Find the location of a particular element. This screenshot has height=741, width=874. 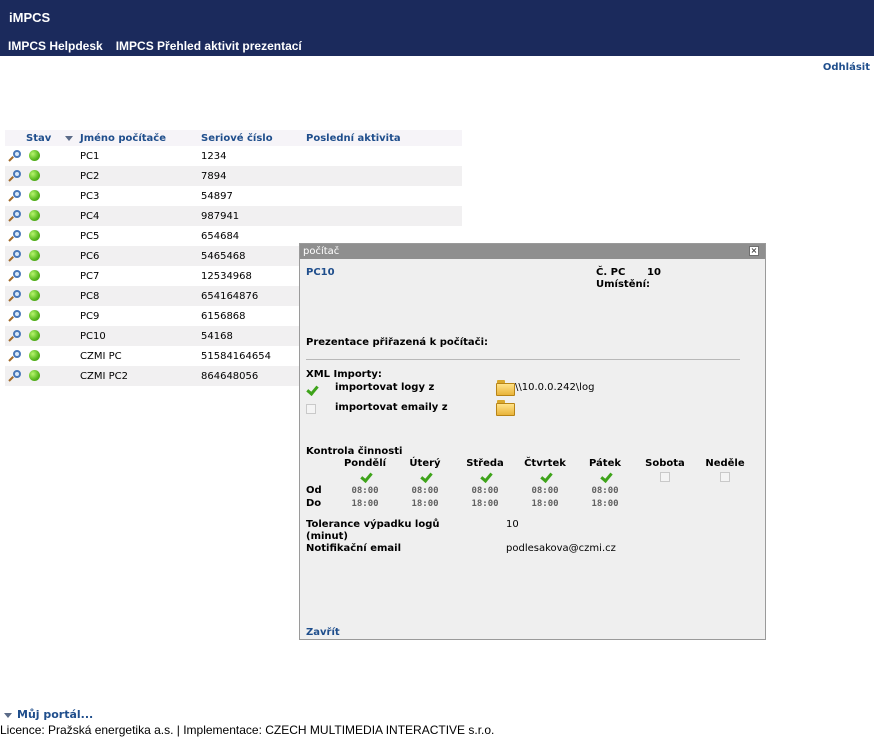

serial-cell: 12534968 is located at coordinates (226, 276).